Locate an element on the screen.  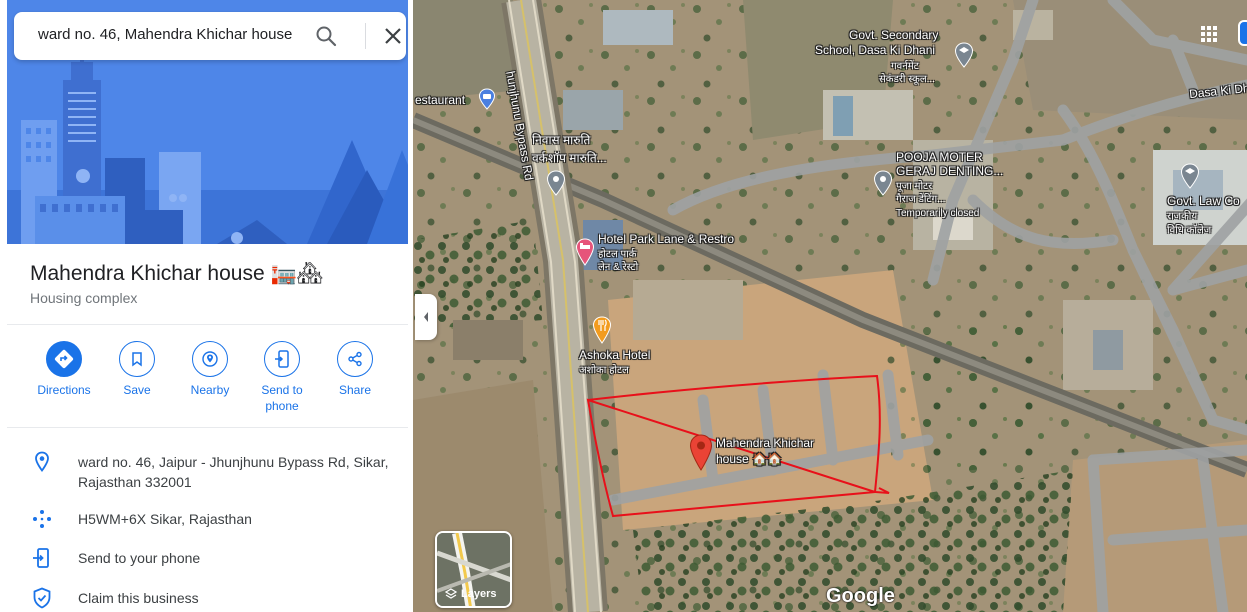
search-input: ward no. 46, Mahendra Khichar house is located at coordinates (173, 34).